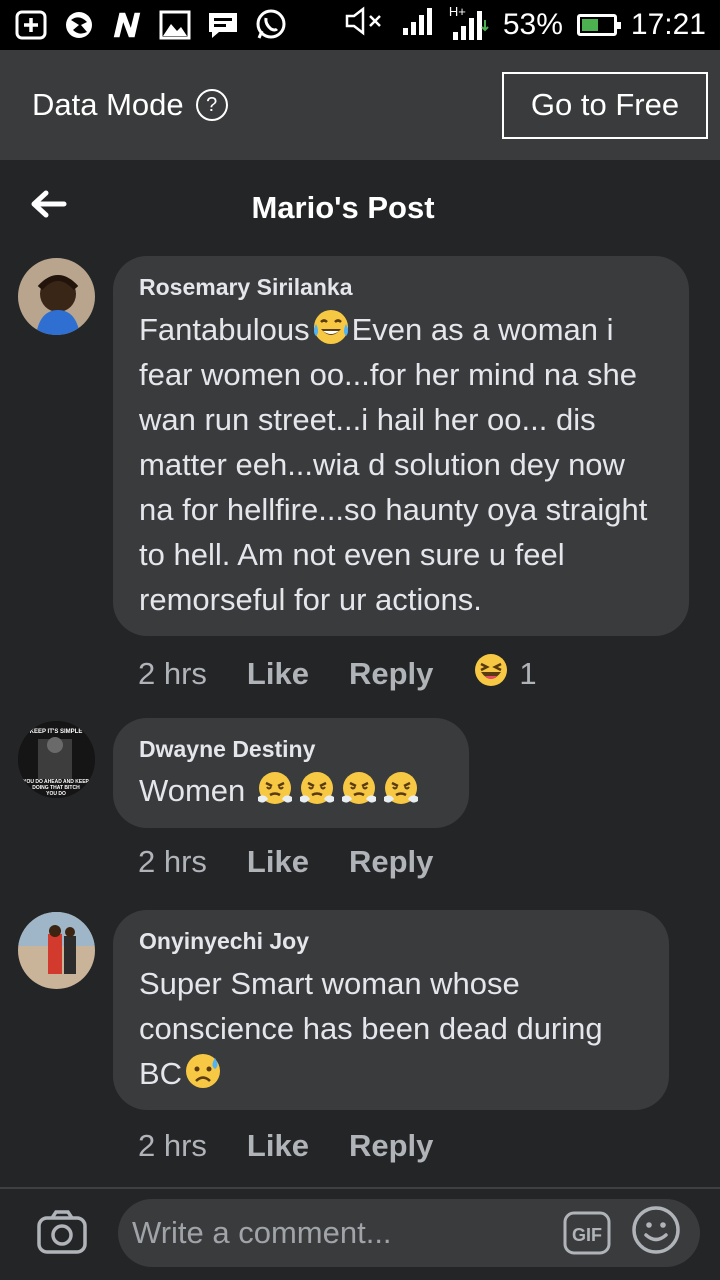 Image resolution: width=720 pixels, height=1280 pixels. I want to click on question-icon: ?, so click(211, 105).